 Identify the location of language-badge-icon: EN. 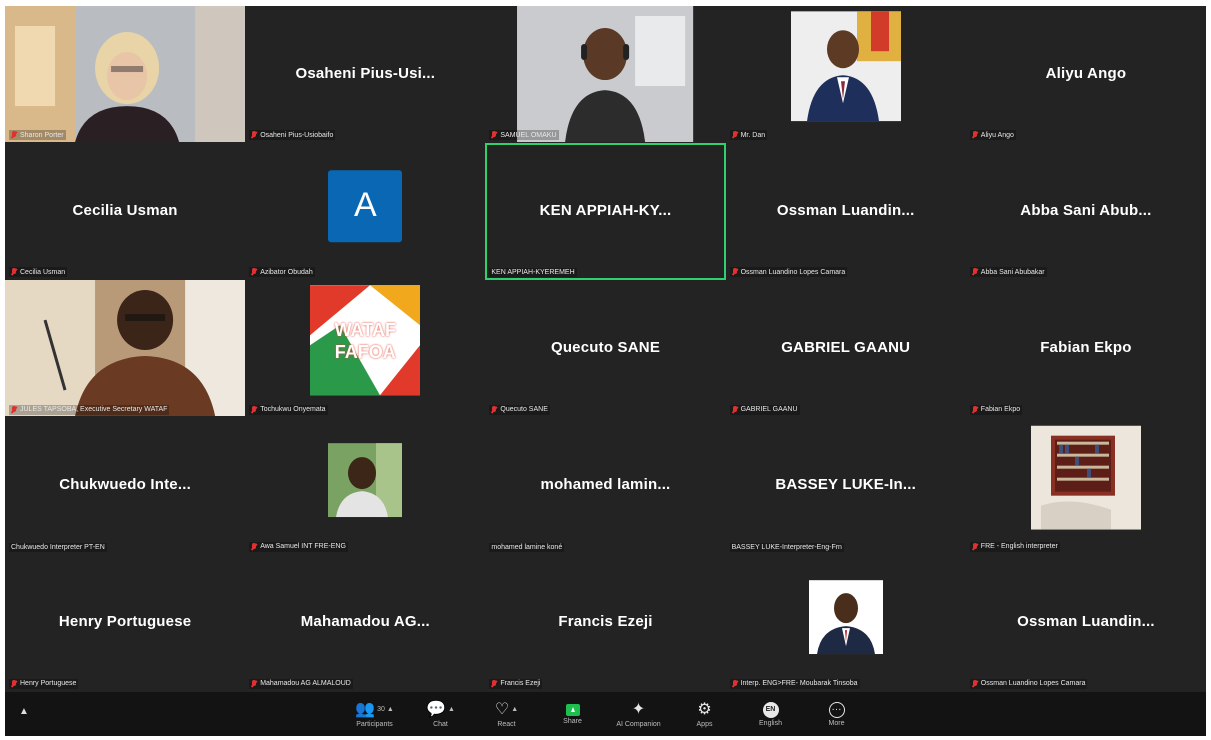
(770, 709).